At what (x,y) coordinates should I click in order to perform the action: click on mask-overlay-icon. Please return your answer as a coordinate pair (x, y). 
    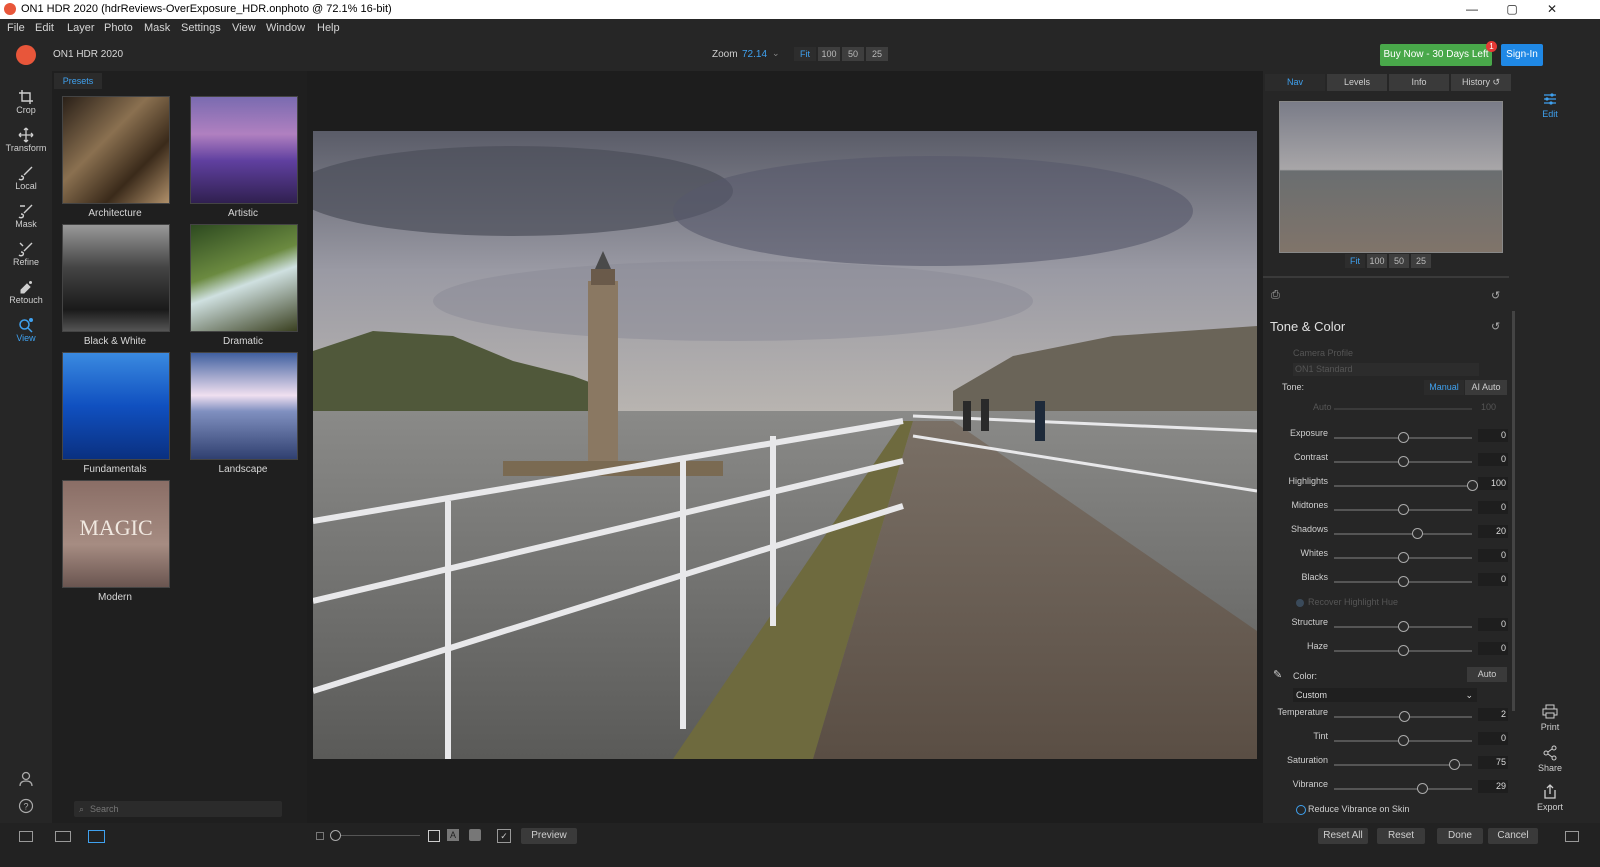
    Looking at the image, I should click on (475, 835).